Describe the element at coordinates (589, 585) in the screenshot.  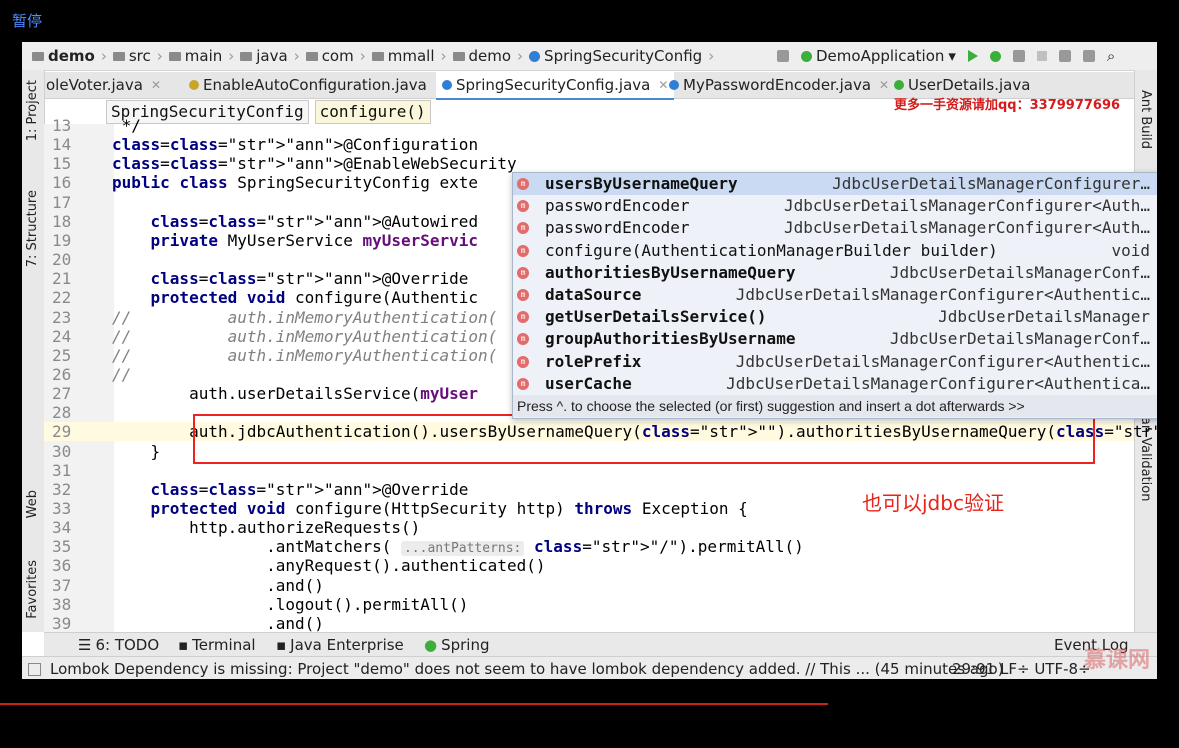
I see `code-line: 37 .and()` at that location.